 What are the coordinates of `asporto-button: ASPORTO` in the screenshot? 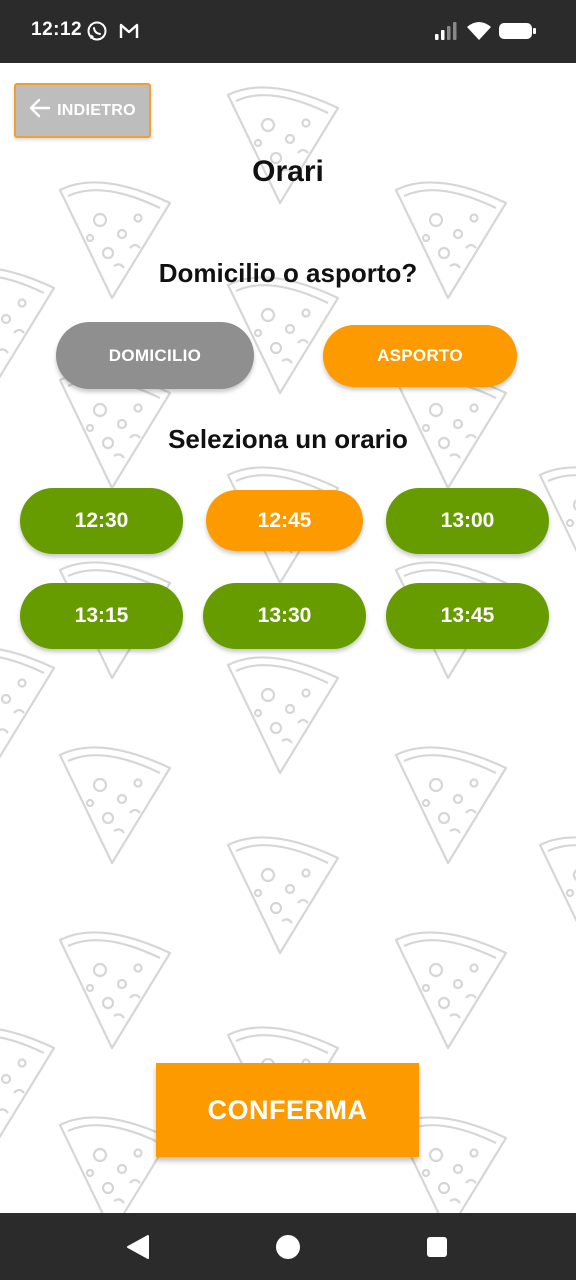 It's located at (420, 356).